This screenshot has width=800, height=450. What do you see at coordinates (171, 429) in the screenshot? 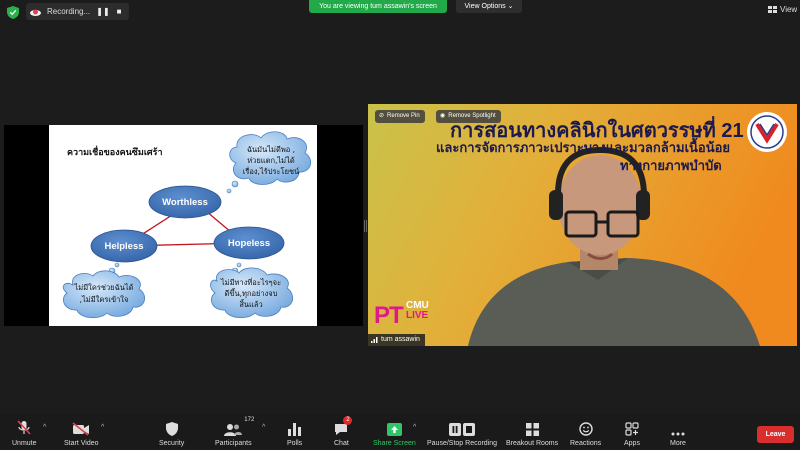
I see `shield-icon` at bounding box center [171, 429].